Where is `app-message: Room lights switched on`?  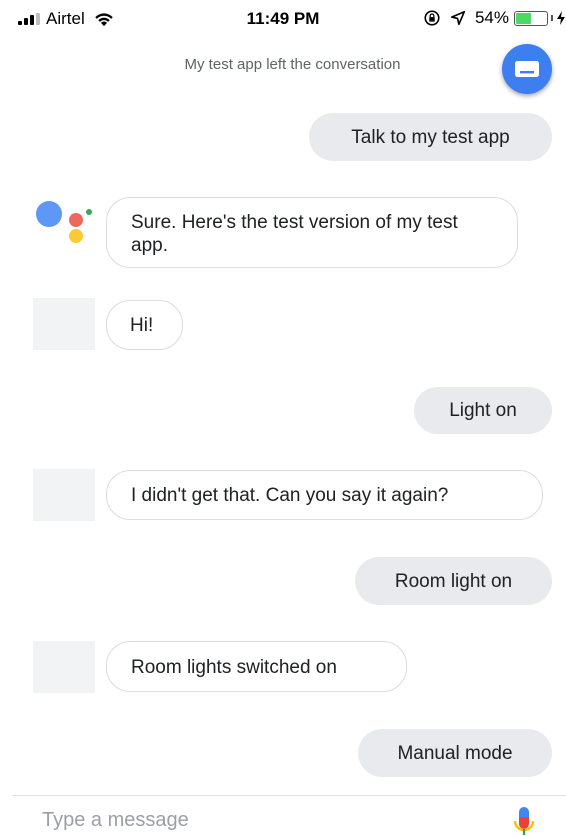
app-message: Room lights switched on is located at coordinates (256, 666).